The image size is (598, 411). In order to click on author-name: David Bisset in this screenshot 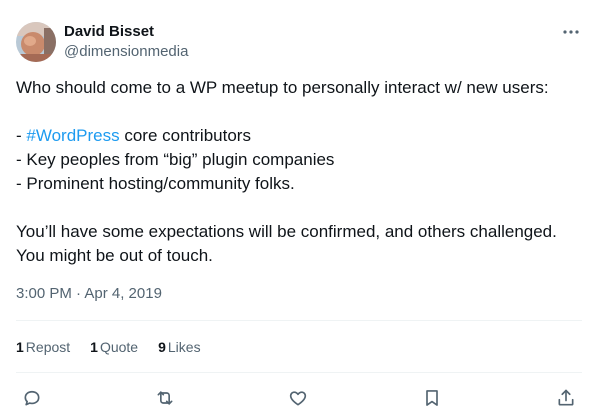, I will do `click(126, 32)`.